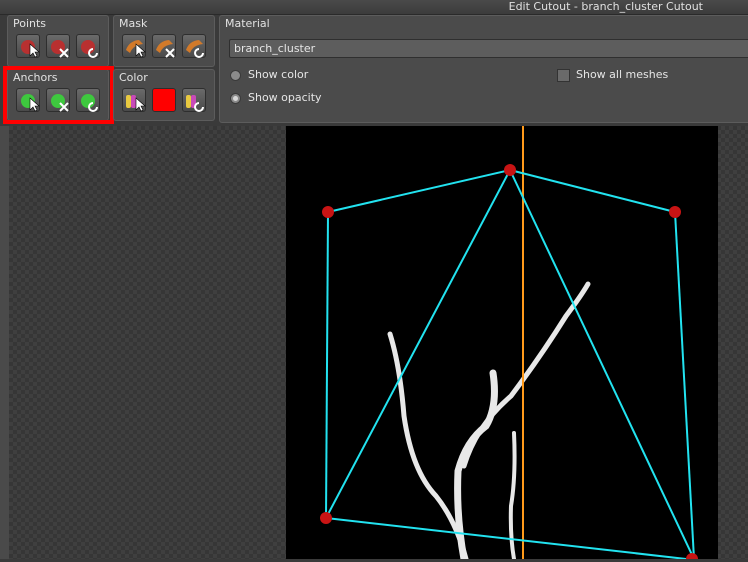  What do you see at coordinates (278, 74) in the screenshot?
I see `show-color-label: Show color` at bounding box center [278, 74].